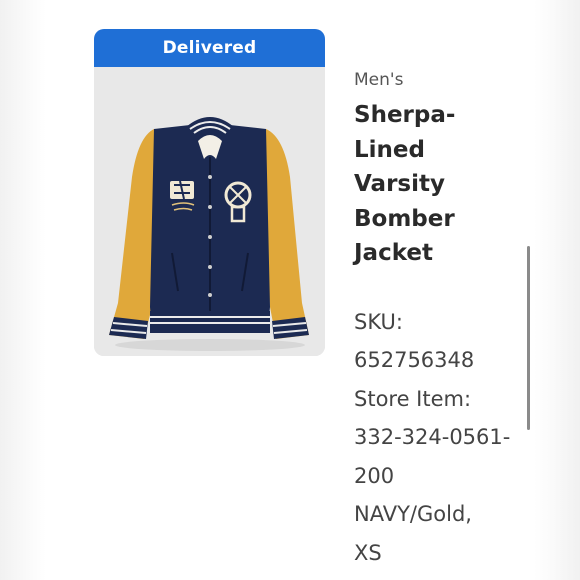 This screenshot has width=580, height=580. What do you see at coordinates (405, 115) in the screenshot?
I see `title-line: Sherpa-` at bounding box center [405, 115].